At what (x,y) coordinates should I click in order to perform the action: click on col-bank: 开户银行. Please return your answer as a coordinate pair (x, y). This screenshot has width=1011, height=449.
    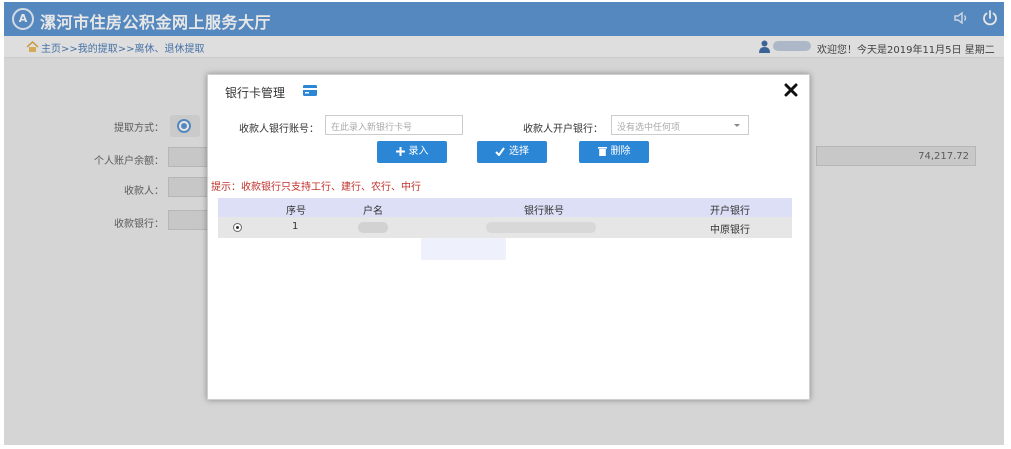
    Looking at the image, I should click on (730, 211).